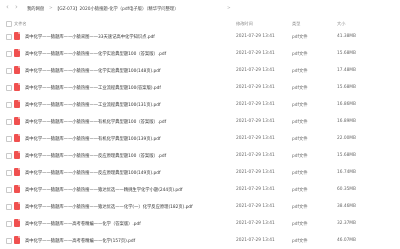 The width and height of the screenshot is (400, 249). I want to click on file-name: 高中化学——猿题库——小猿热搜——有机化学典型题100（答案版）.pdf, so click(95, 122).